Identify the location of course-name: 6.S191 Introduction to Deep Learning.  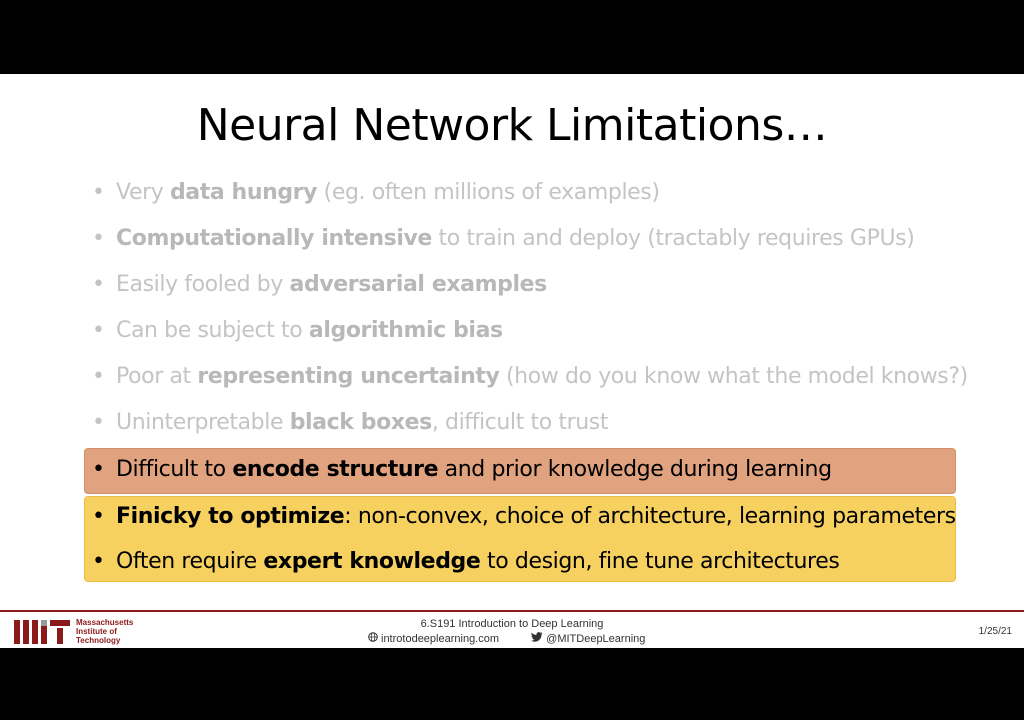
(512, 624).